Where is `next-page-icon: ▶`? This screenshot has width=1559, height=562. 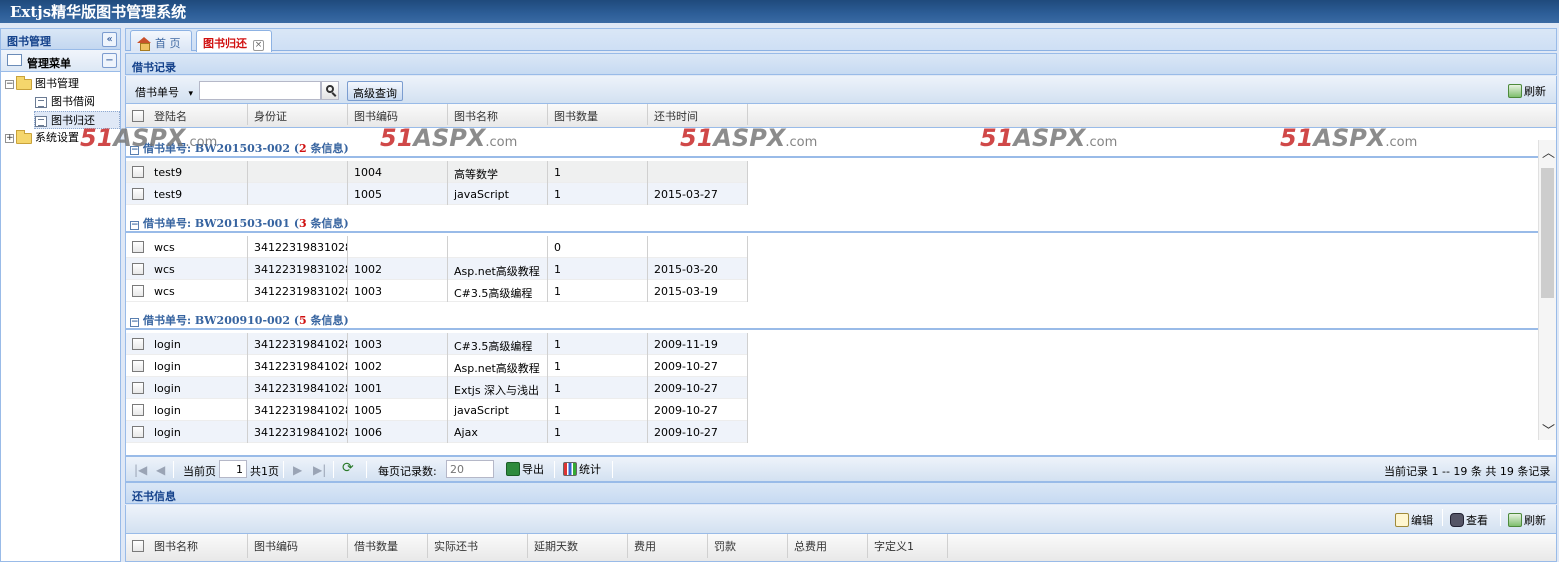
next-page-icon: ▶ is located at coordinates (297, 470).